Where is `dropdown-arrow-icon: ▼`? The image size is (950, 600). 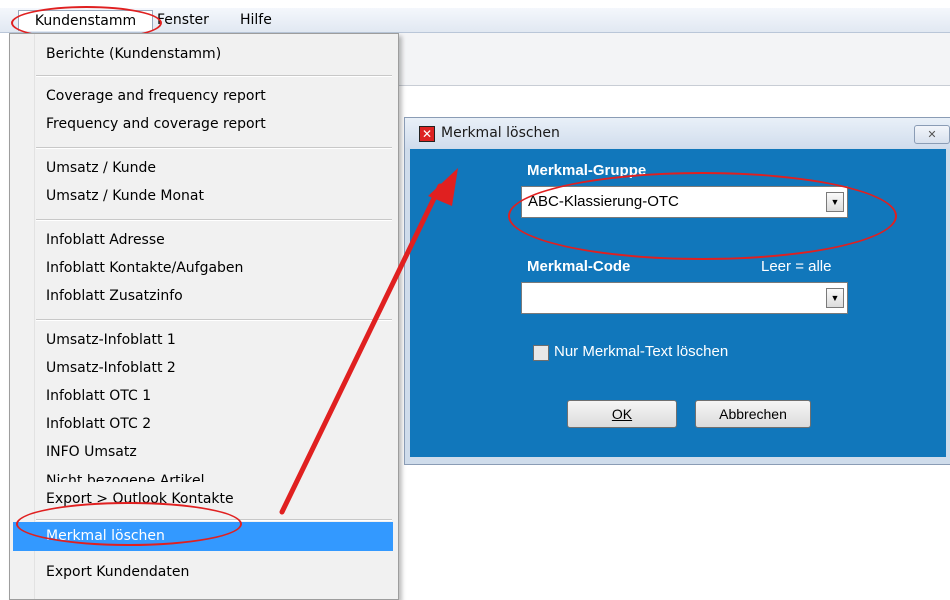
dropdown-arrow-icon: ▼ is located at coordinates (835, 298).